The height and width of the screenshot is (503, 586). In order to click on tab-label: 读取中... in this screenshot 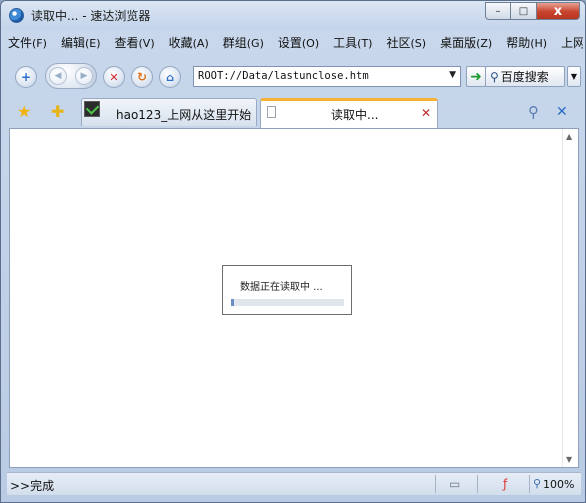, I will do `click(355, 115)`.